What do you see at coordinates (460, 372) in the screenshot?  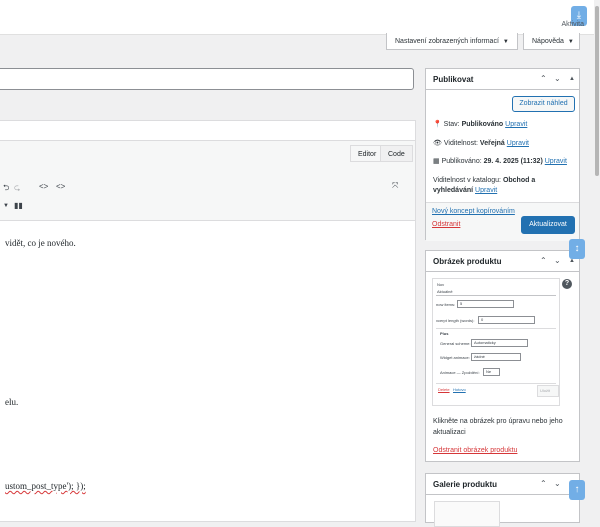 I see `thumb-text: Animace — Zpoždění:` at bounding box center [460, 372].